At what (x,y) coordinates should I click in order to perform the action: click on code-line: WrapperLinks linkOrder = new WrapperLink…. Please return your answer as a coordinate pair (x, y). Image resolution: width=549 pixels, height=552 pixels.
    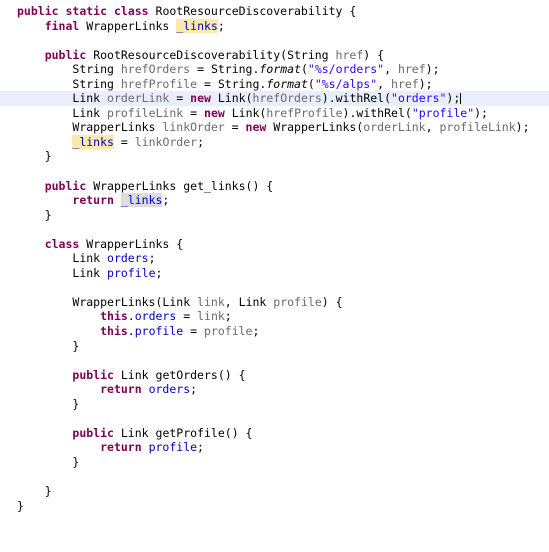
    Looking at the image, I should click on (274, 127).